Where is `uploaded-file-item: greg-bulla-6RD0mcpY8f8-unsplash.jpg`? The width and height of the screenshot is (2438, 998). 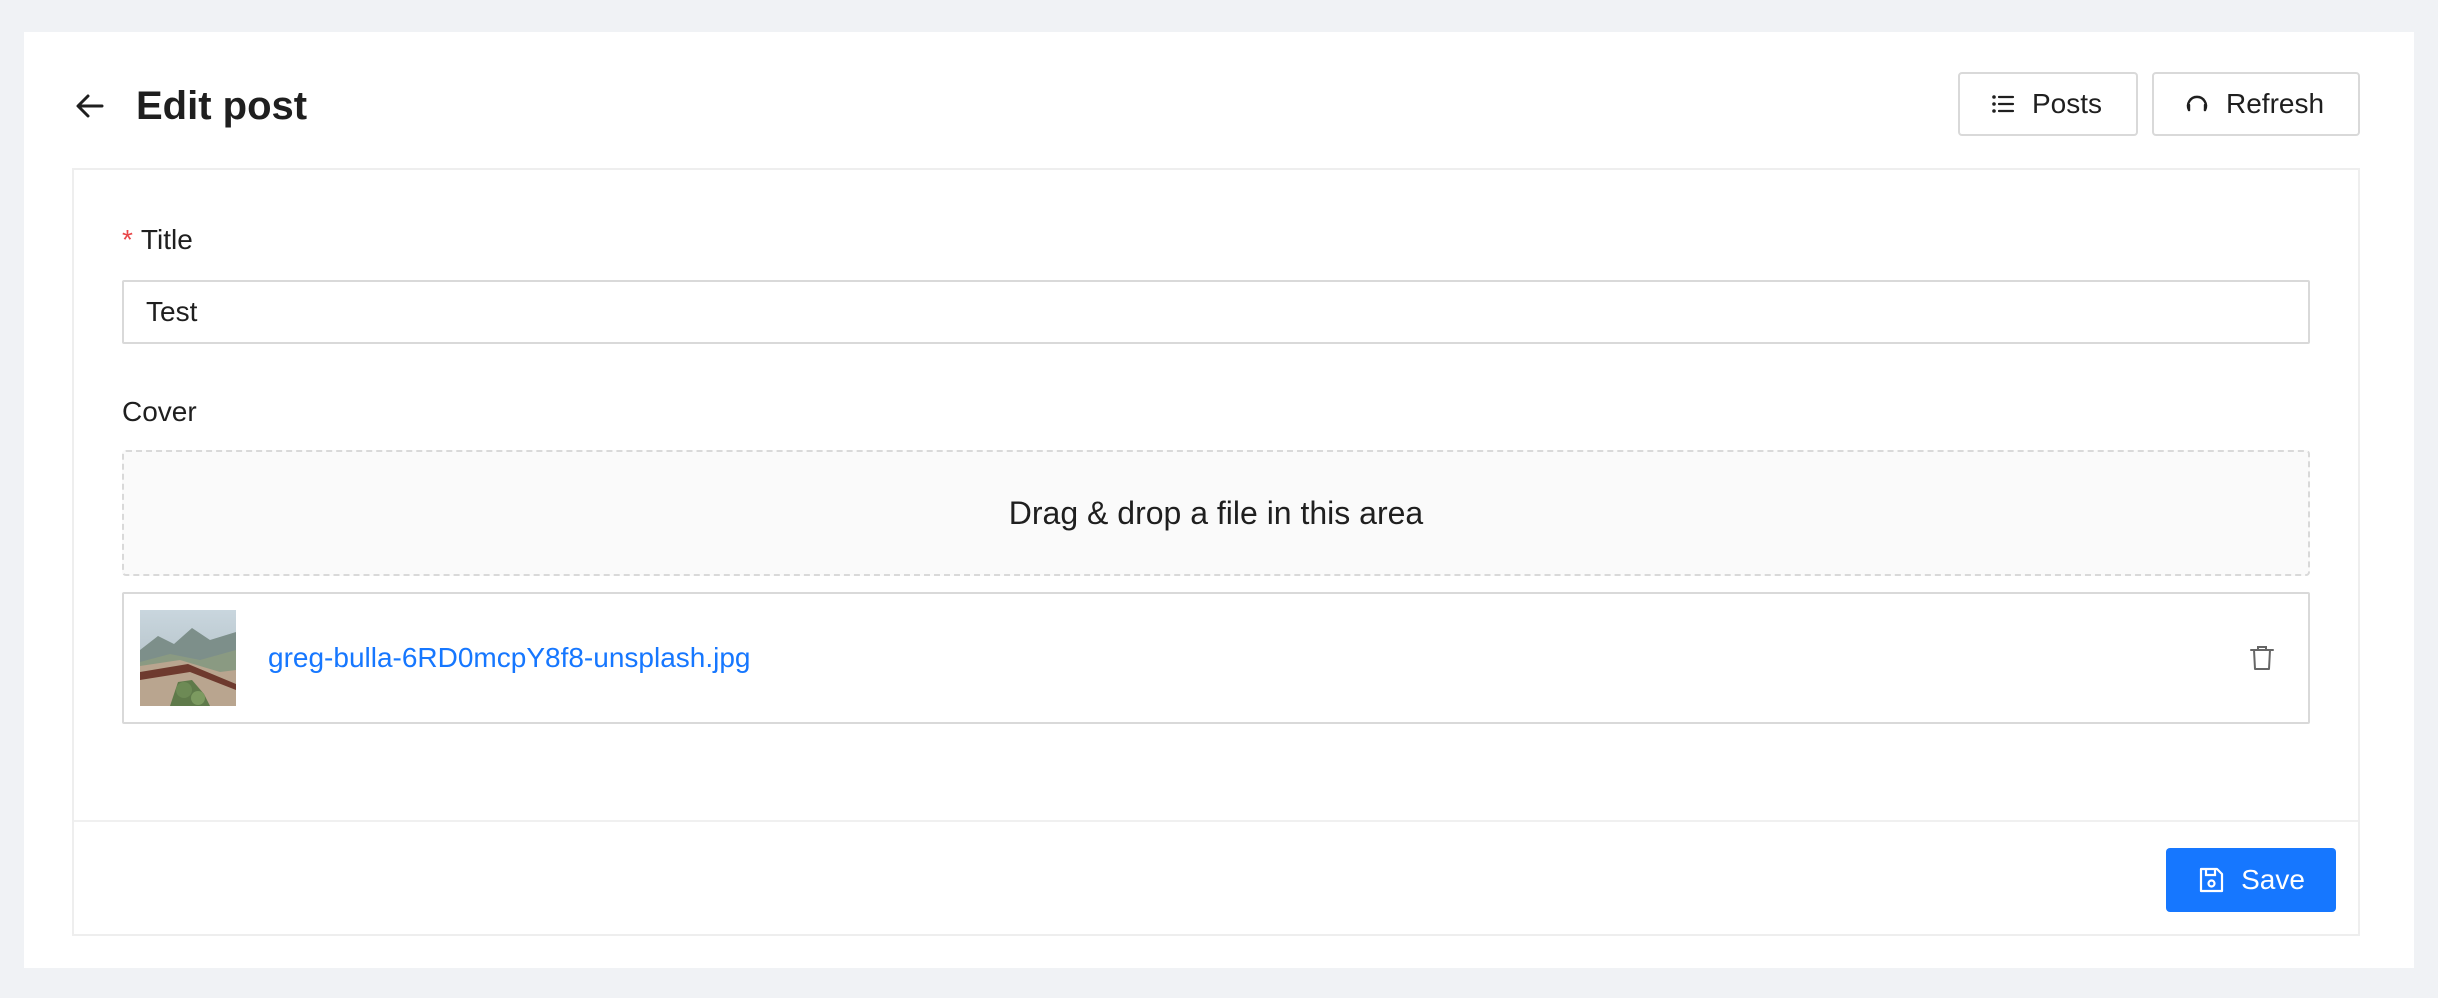
uploaded-file-item: greg-bulla-6RD0mcpY8f8-unsplash.jpg is located at coordinates (1216, 658).